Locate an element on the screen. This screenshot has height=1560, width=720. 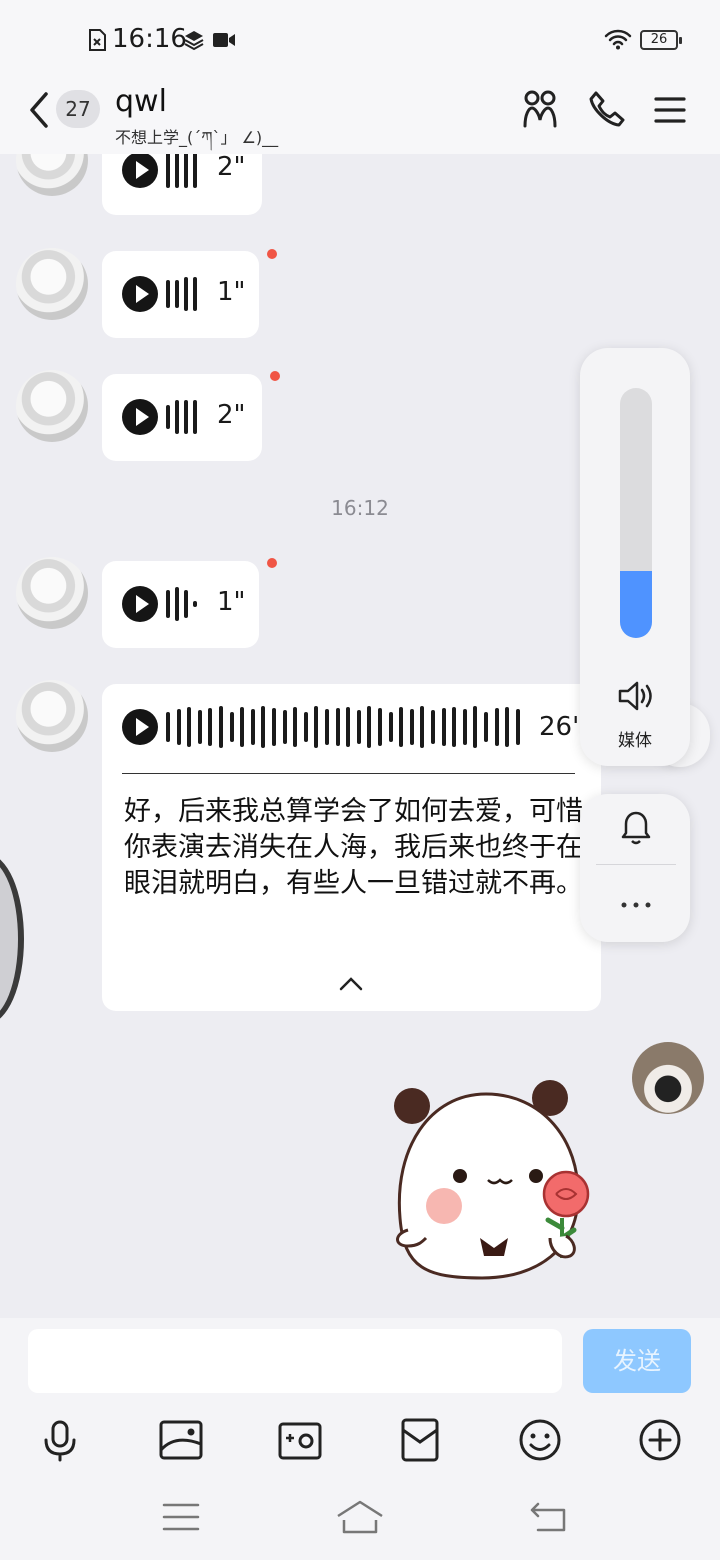
mic-icon is located at coordinates (60, 1441).